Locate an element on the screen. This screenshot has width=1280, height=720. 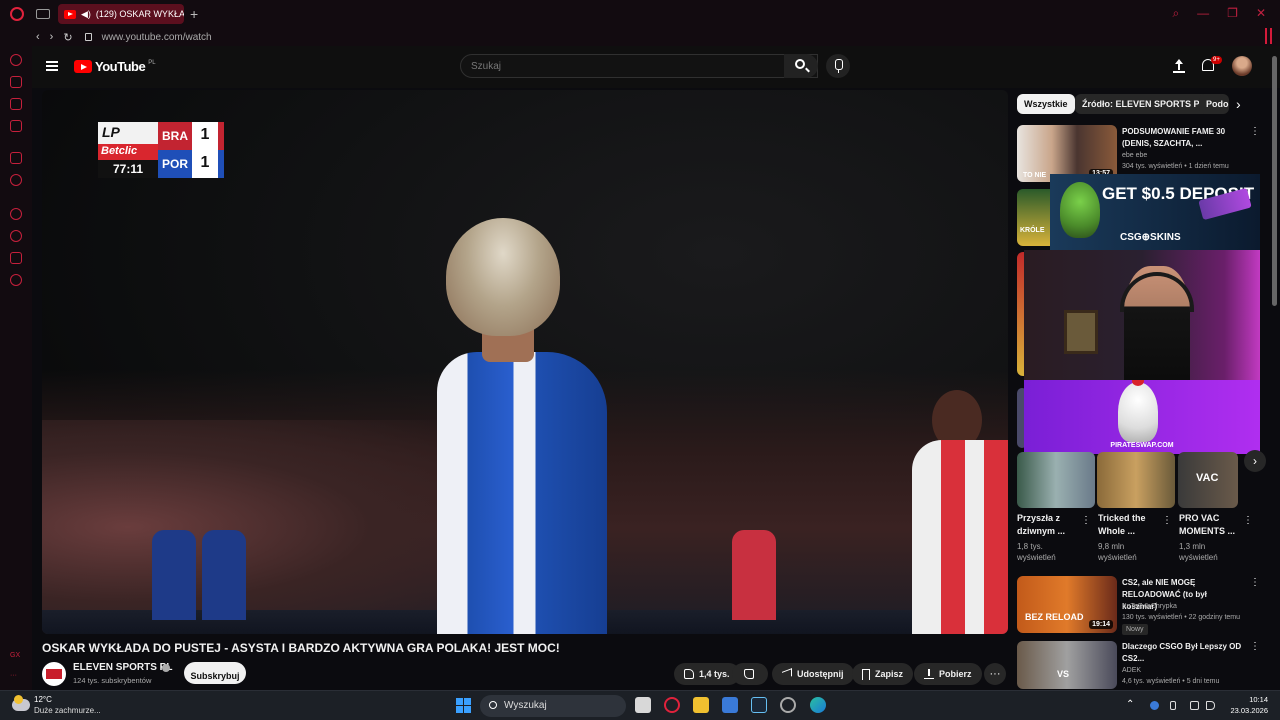
youtube-logo: YouTube PL is located at coordinates (115, 66).